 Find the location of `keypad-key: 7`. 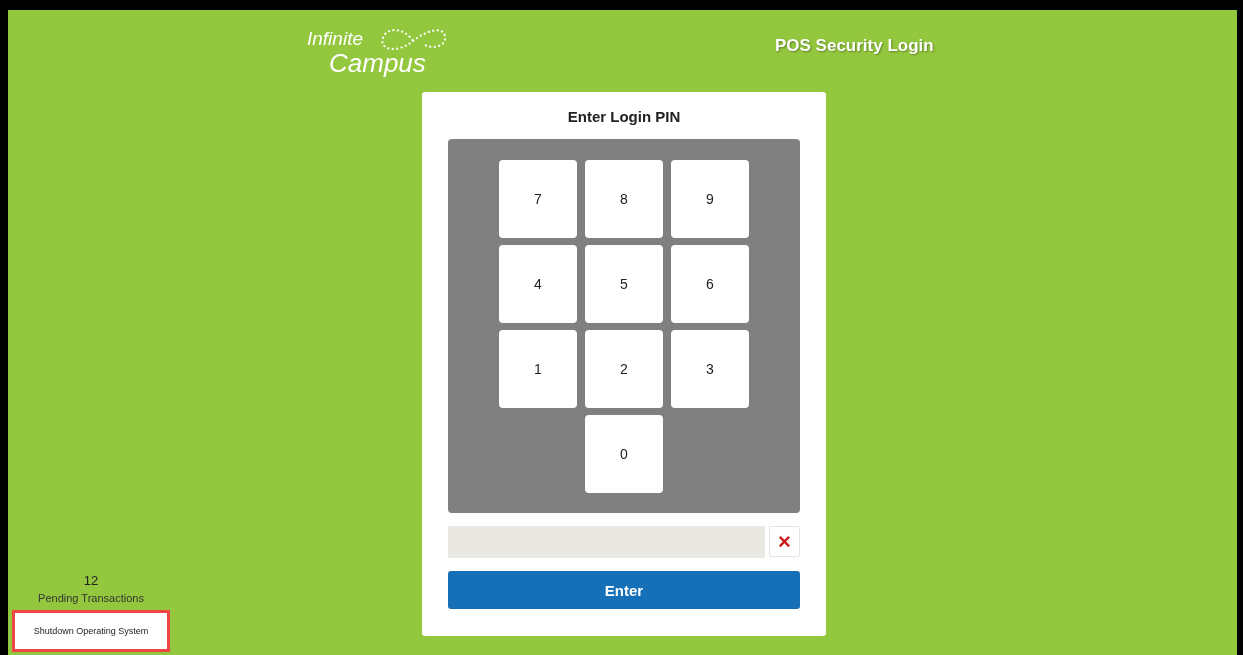

keypad-key: 7 is located at coordinates (538, 199).